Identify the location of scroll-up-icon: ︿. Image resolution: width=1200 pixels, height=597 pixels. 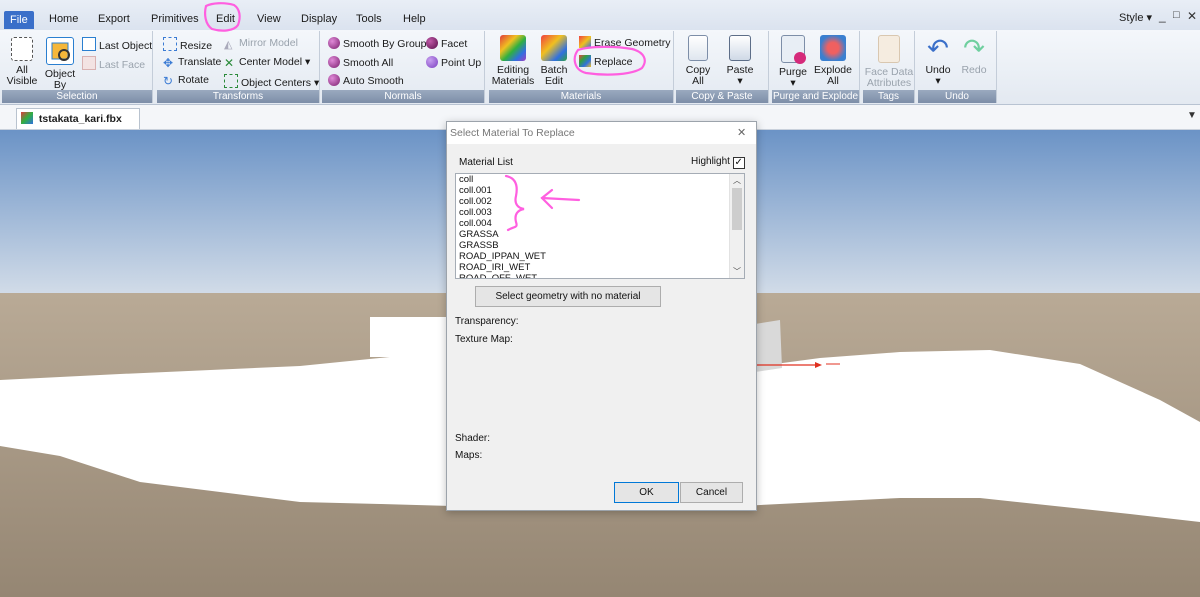
(737, 180).